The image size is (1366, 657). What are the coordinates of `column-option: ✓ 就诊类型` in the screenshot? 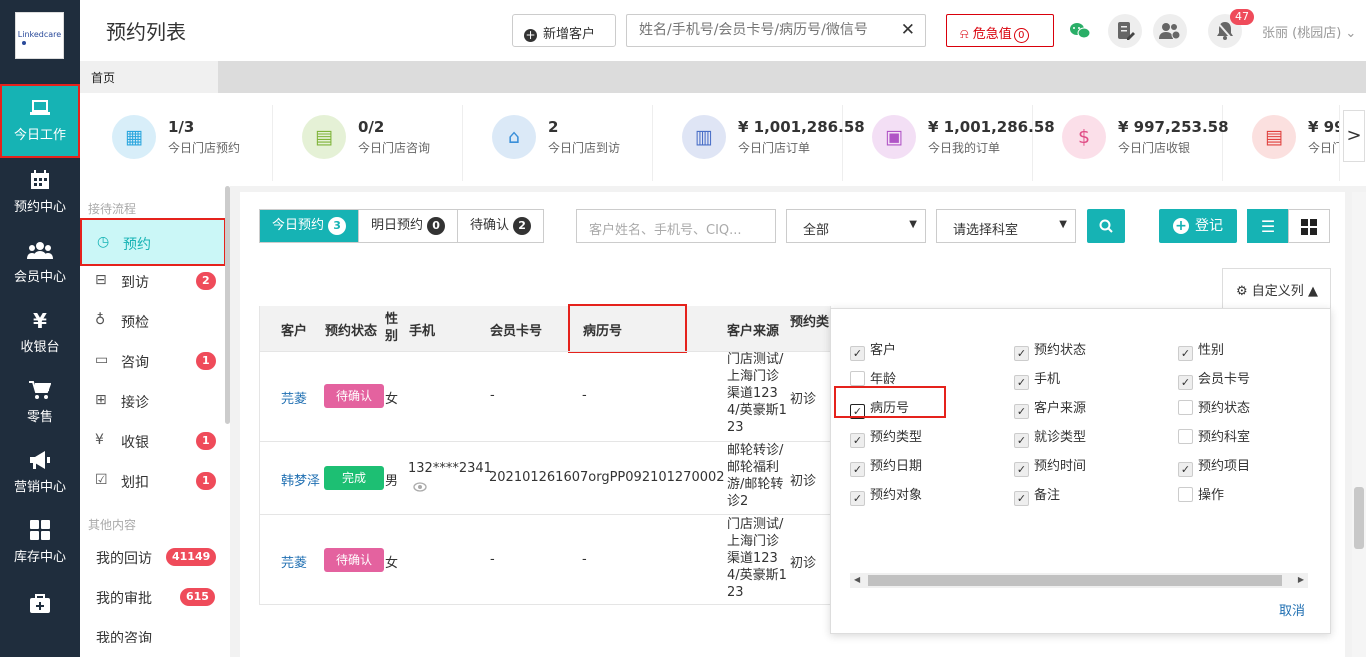 It's located at (1074, 437).